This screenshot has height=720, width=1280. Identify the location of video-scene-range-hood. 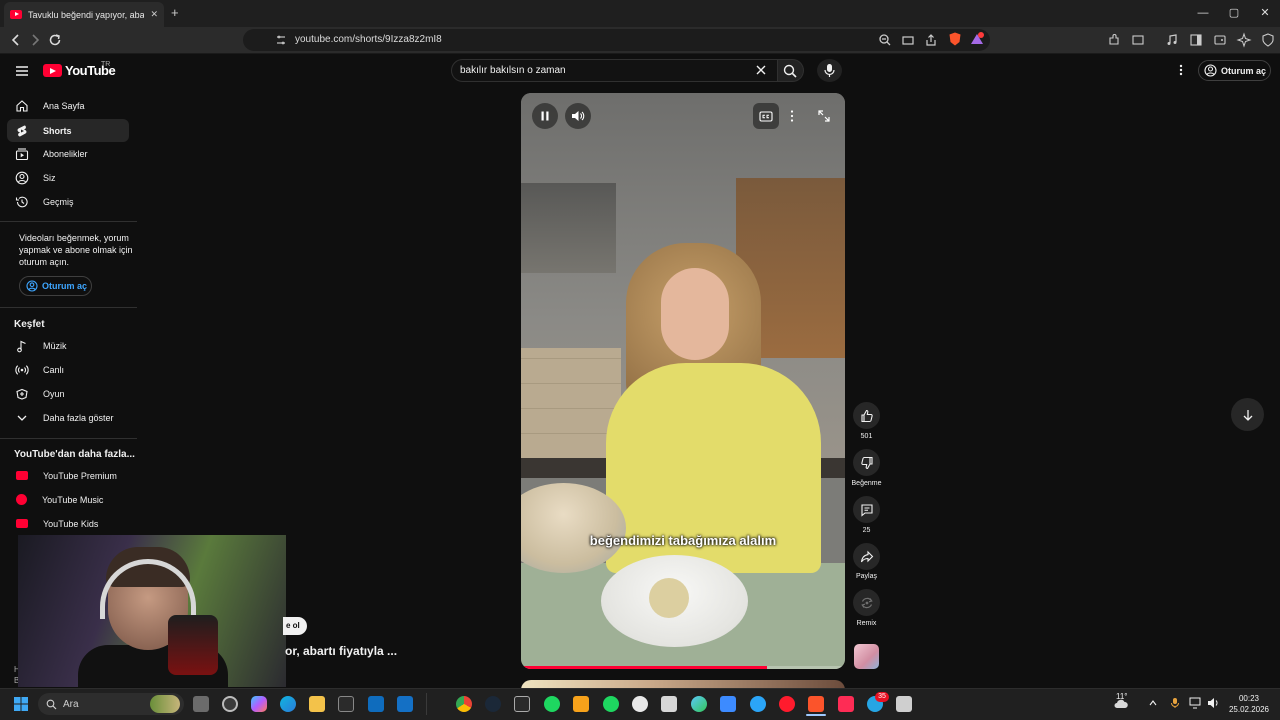
(568, 228).